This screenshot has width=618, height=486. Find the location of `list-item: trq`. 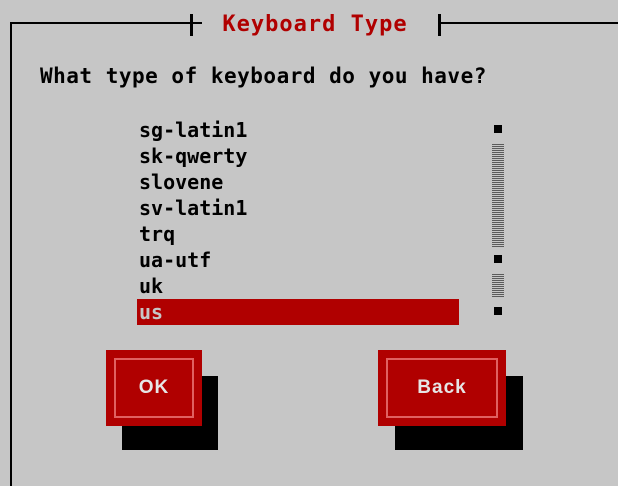

list-item: trq is located at coordinates (298, 234).